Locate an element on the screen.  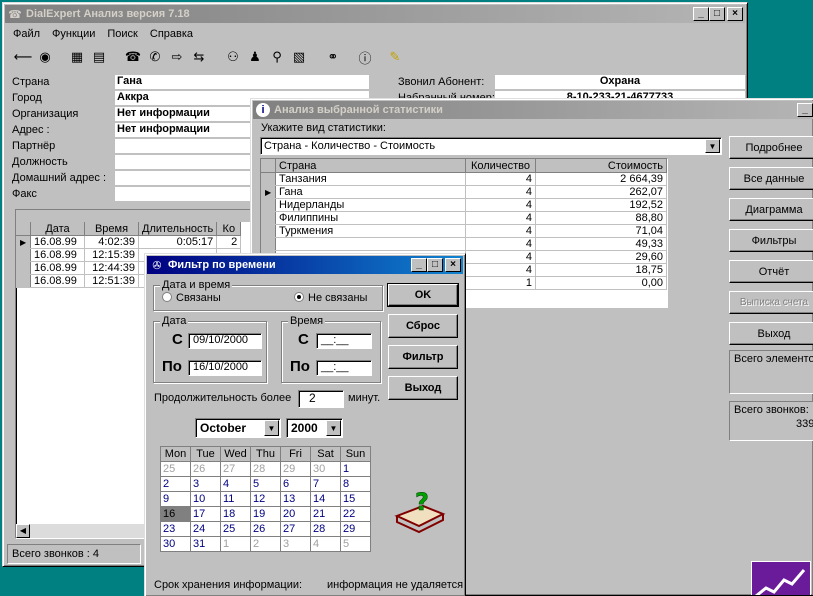
connector-icon: ⇆ is located at coordinates (199, 57).